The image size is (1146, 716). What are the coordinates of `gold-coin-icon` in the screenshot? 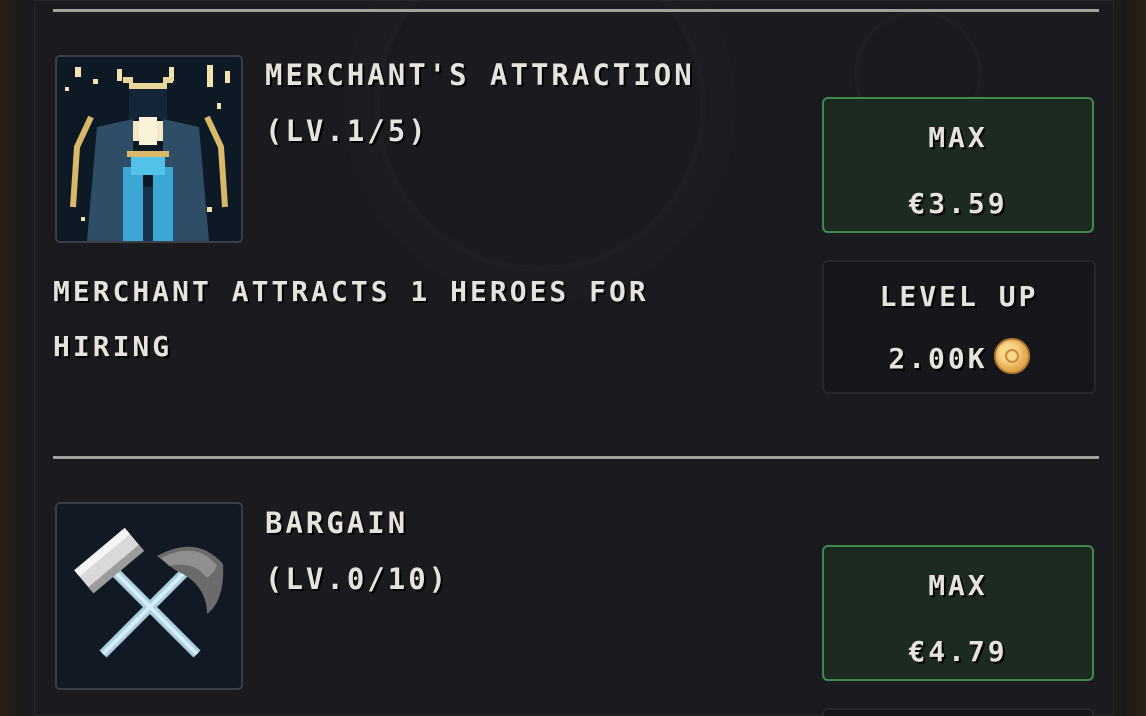 It's located at (1011, 356).